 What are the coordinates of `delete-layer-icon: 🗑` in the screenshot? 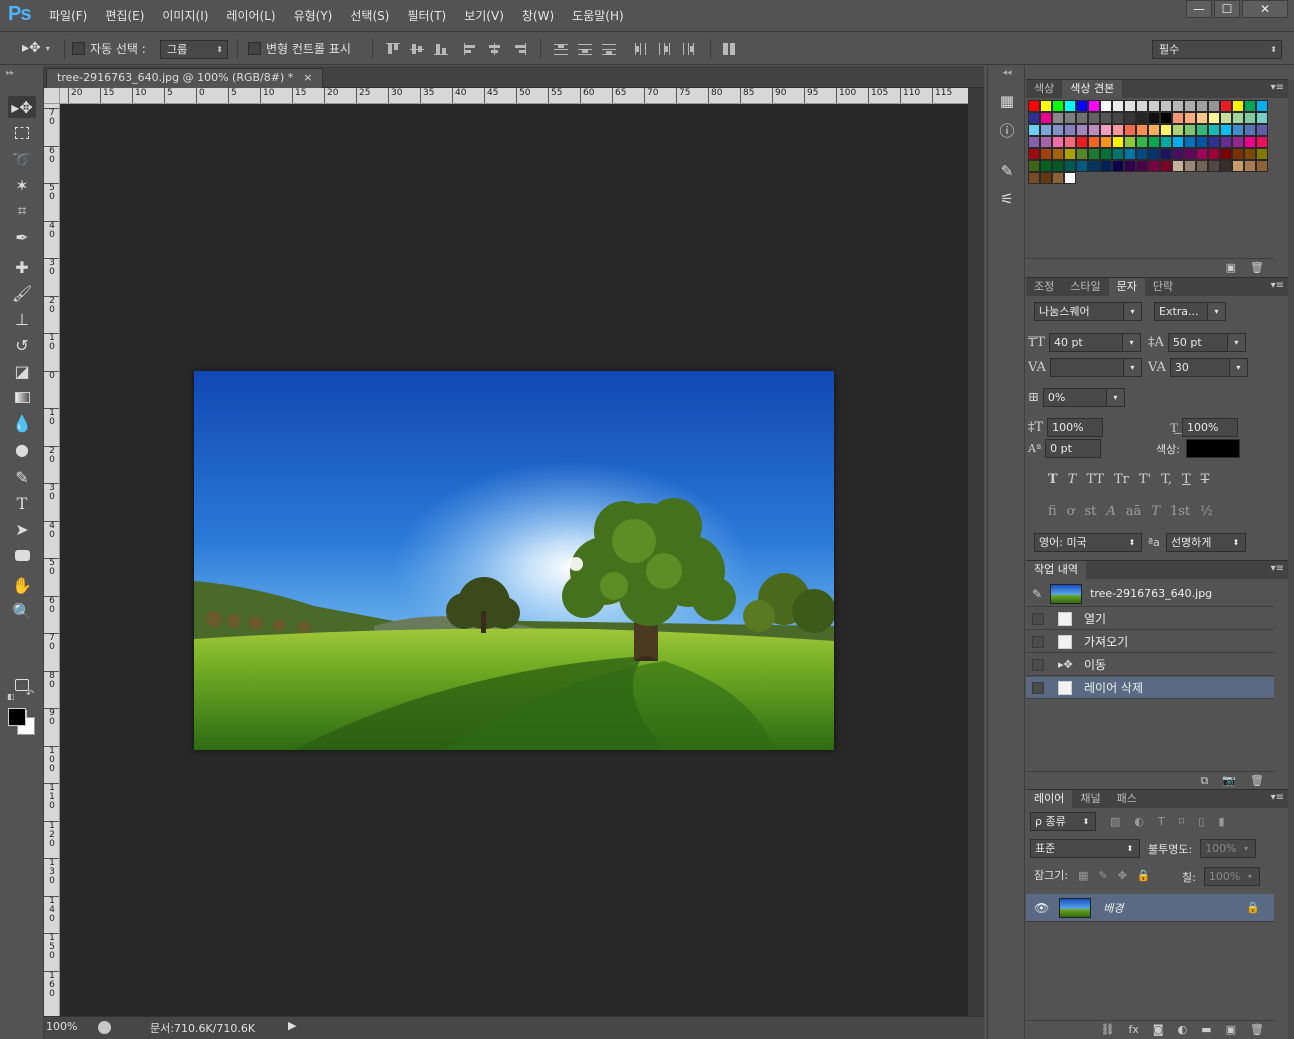 It's located at (1257, 1029).